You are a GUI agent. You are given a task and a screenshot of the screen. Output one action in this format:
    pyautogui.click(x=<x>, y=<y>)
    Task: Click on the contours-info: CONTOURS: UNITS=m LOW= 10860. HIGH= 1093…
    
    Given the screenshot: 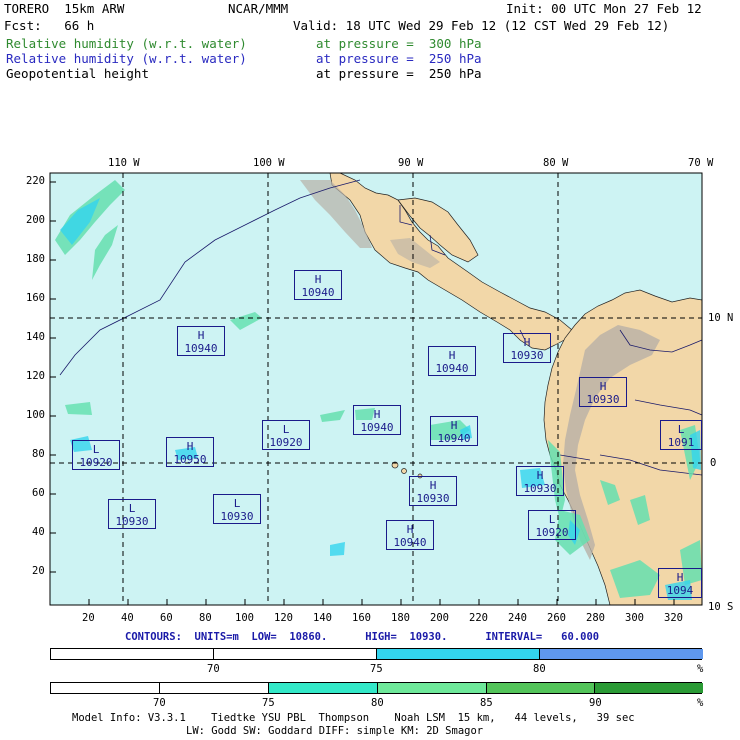 What is the action you would take?
    pyautogui.click(x=362, y=637)
    